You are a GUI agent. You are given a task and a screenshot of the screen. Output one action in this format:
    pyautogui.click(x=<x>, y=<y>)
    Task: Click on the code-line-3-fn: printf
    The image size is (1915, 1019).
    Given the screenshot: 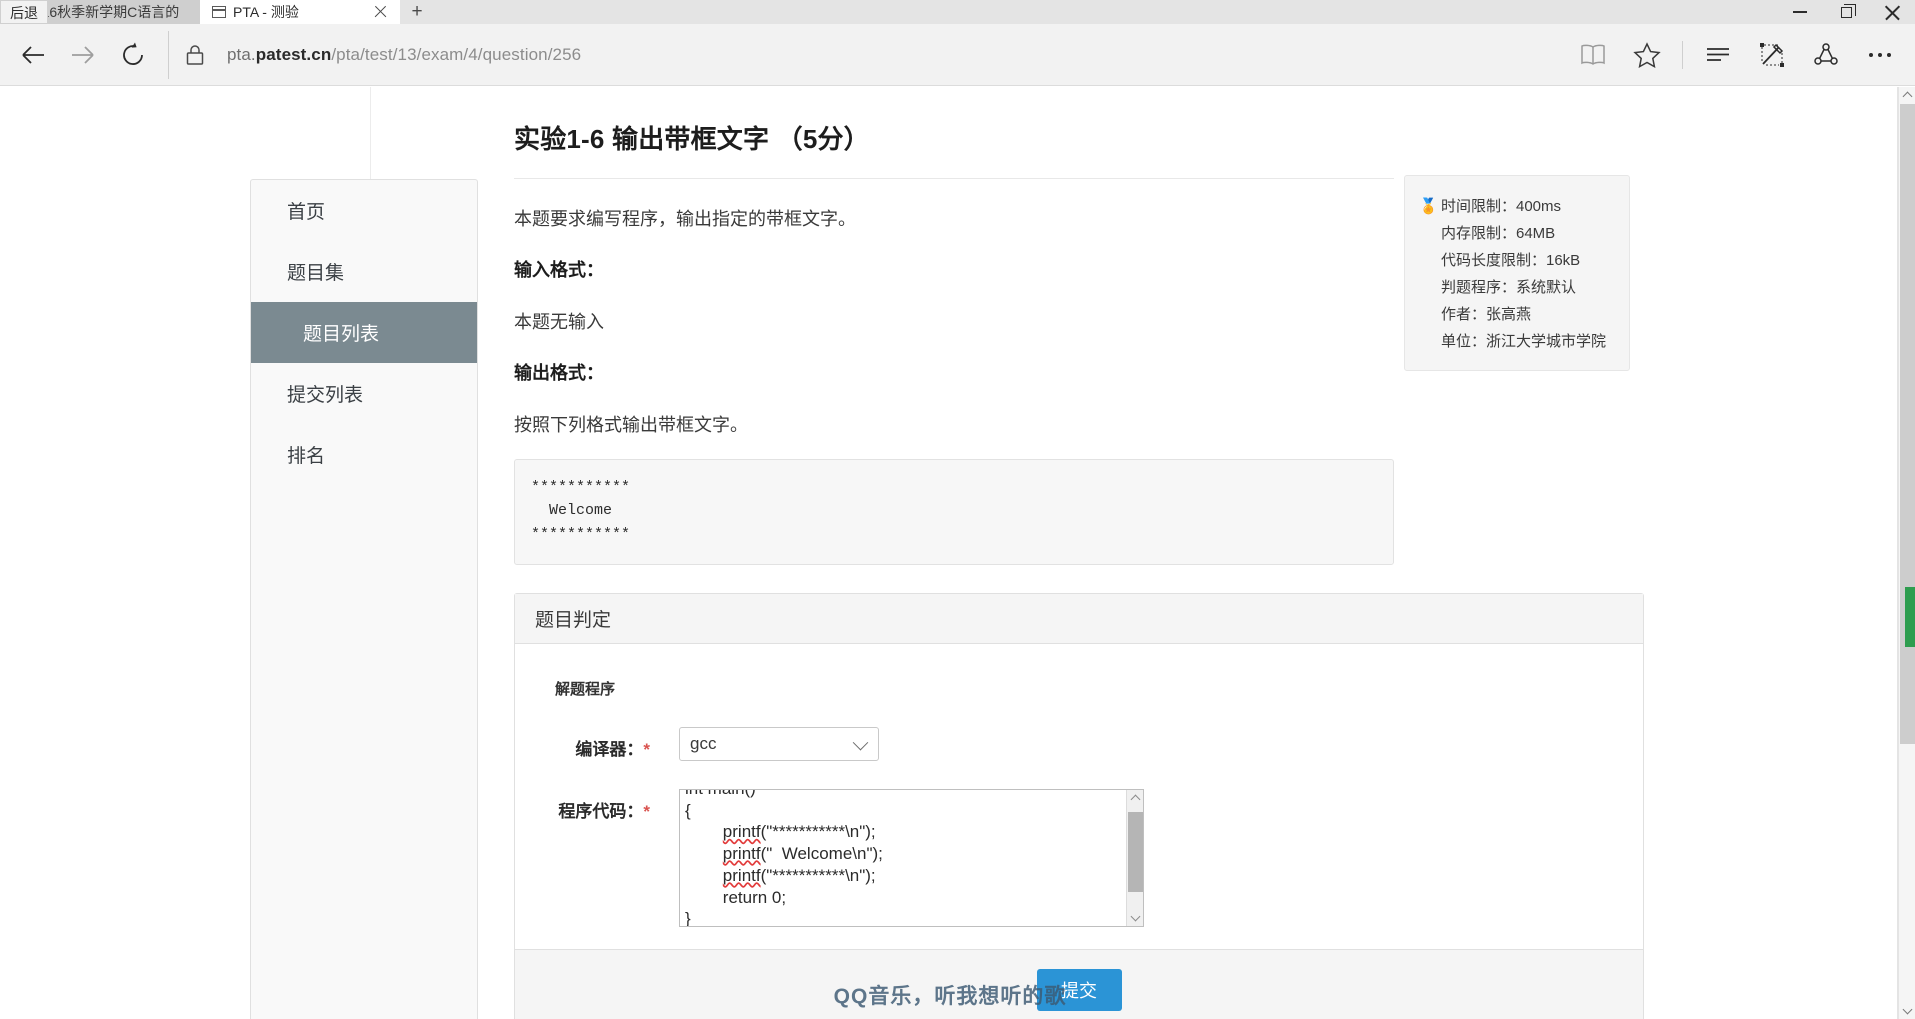 What is the action you would take?
    pyautogui.click(x=741, y=832)
    